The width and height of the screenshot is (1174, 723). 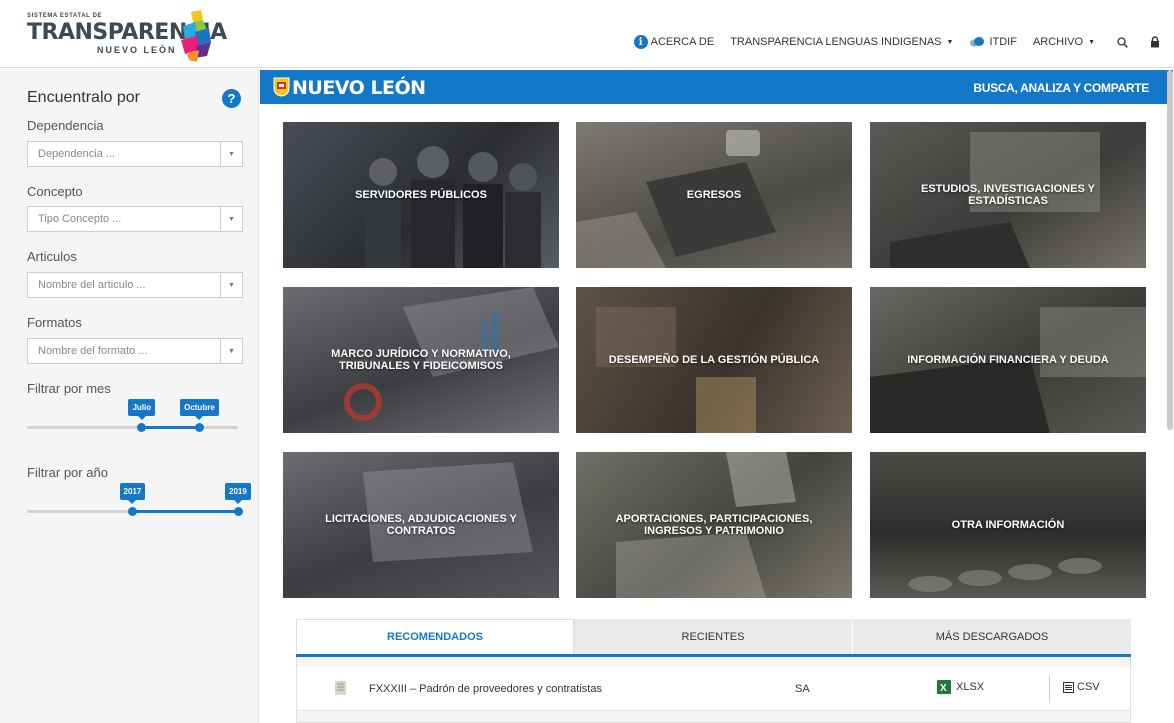 What do you see at coordinates (135, 219) in the screenshot?
I see `concept-select: Tipo Concepto ... ▼` at bounding box center [135, 219].